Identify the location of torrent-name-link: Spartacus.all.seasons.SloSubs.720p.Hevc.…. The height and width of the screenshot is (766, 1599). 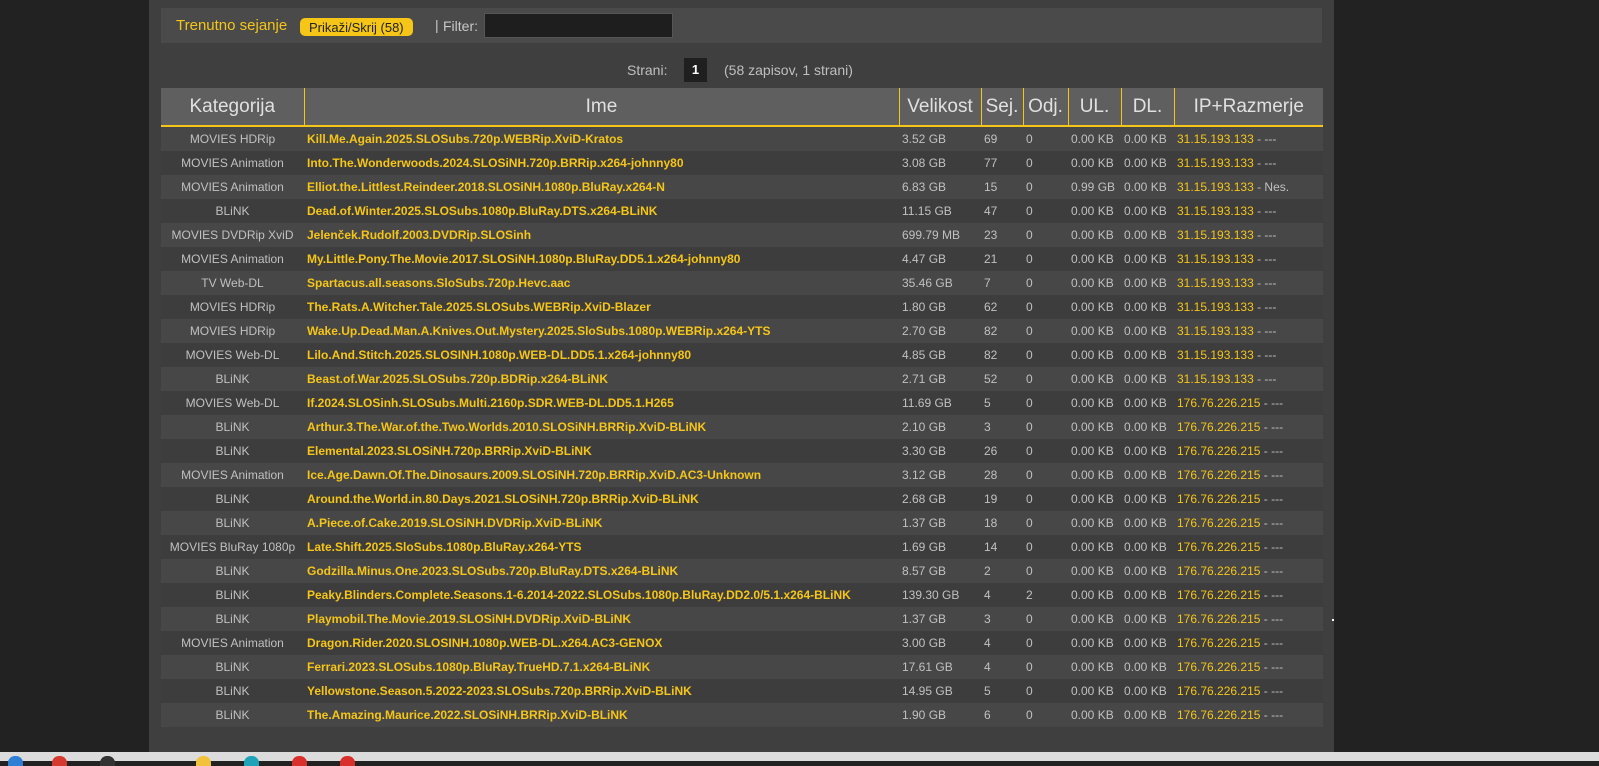
(438, 283).